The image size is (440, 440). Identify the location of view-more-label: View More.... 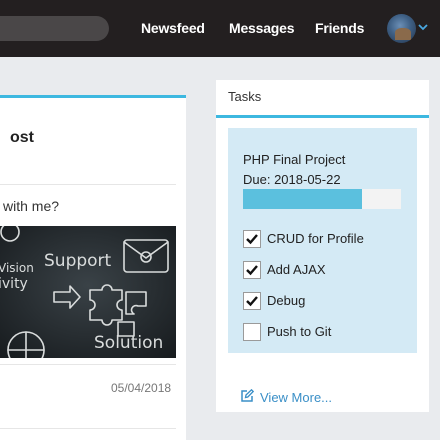
(296, 397).